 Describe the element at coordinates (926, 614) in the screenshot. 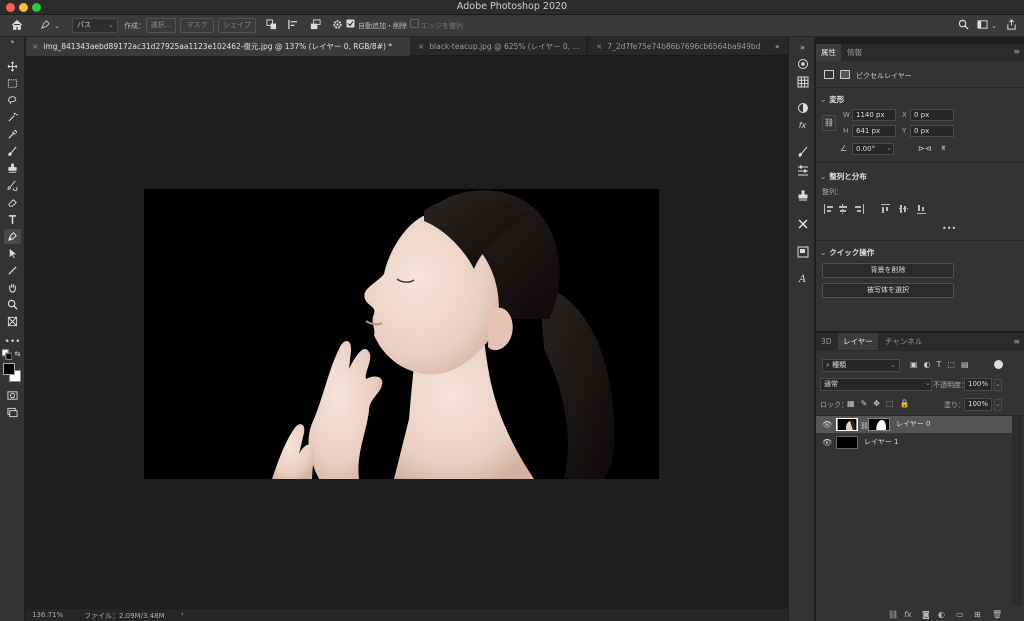

I see `add-mask-icon: ◙` at that location.